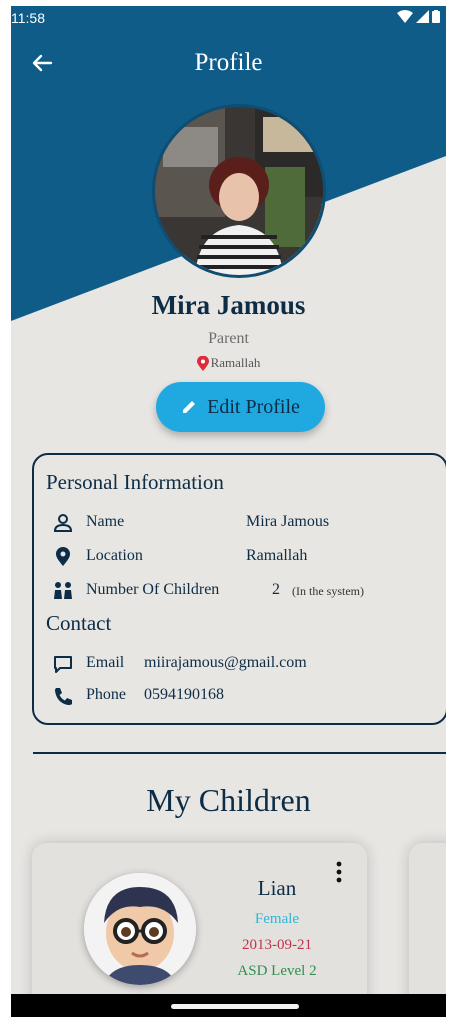 This screenshot has width=456, height=1017. I want to click on personal-info-title: Personal Information, so click(135, 482).